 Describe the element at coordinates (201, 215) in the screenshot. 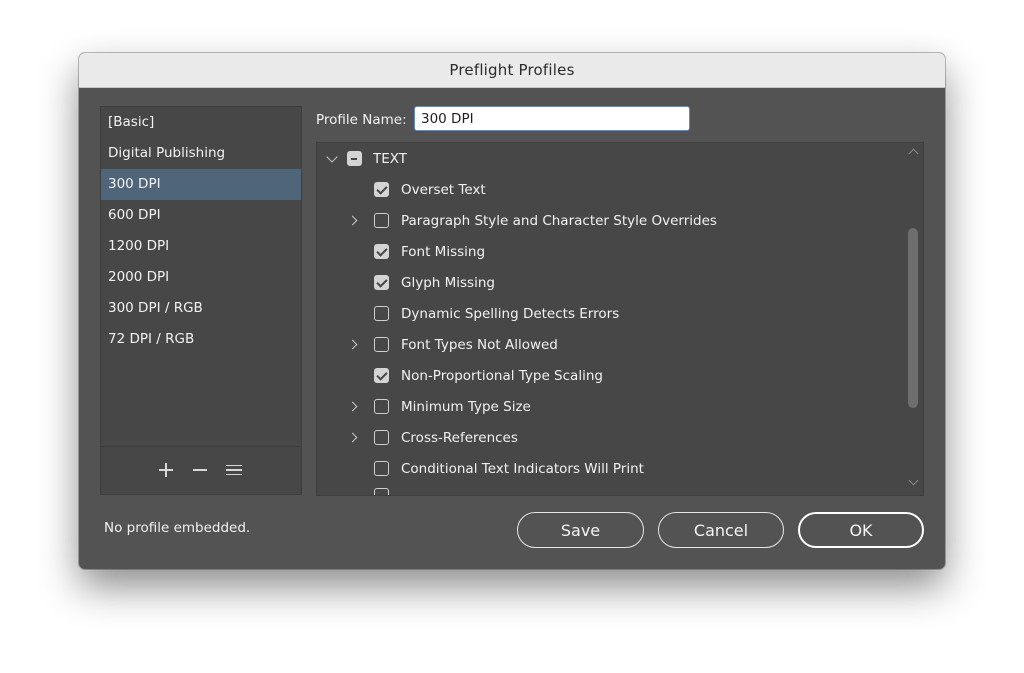

I see `profile-item-600-dpi: 600 DPI` at that location.